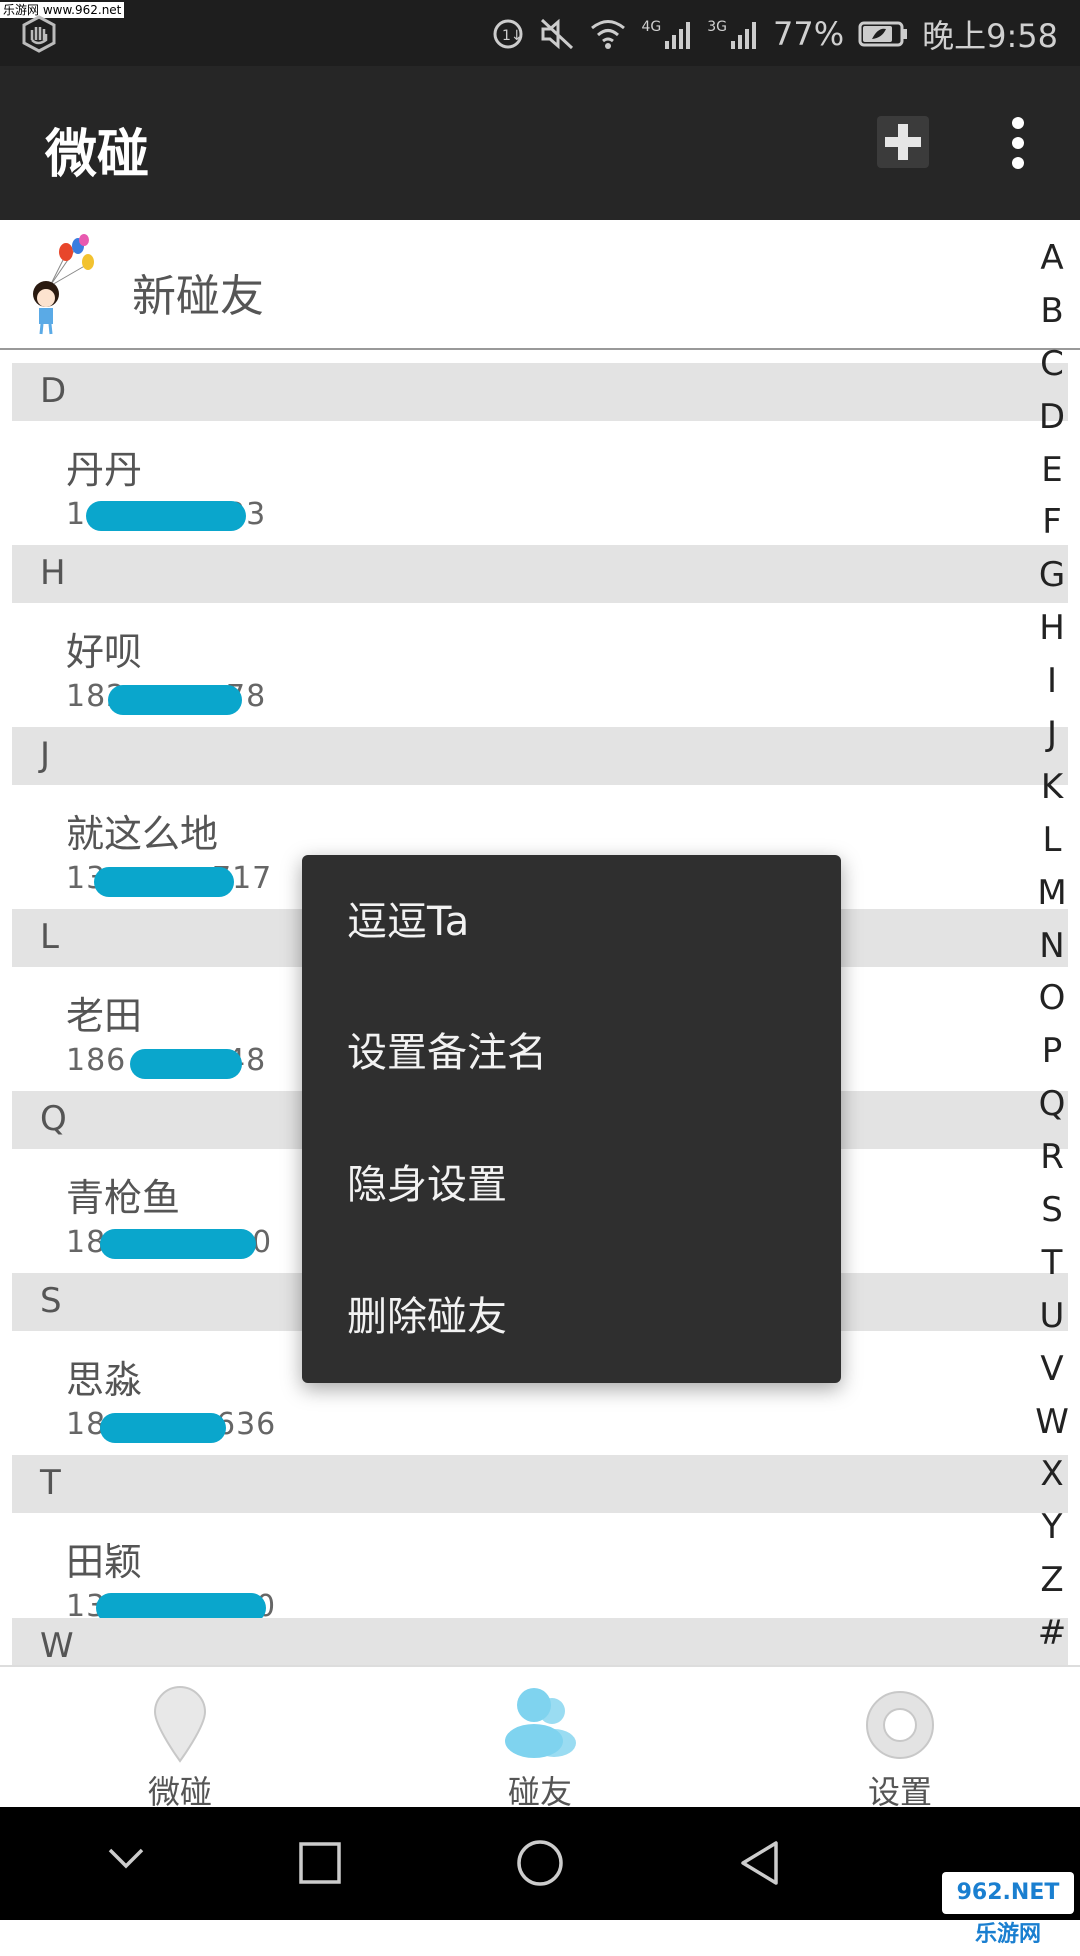  Describe the element at coordinates (1052, 364) in the screenshot. I see `index-letter: C` at that location.